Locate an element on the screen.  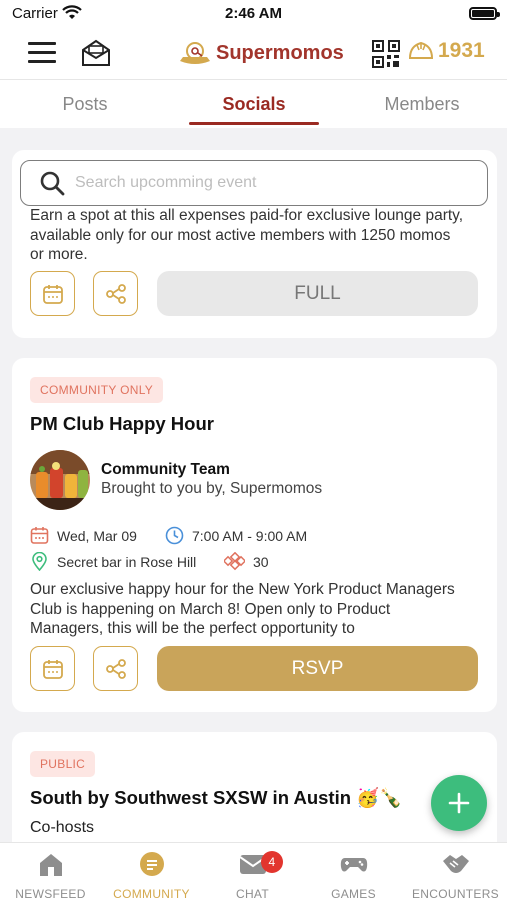
event-search is located at coordinates (254, 183).